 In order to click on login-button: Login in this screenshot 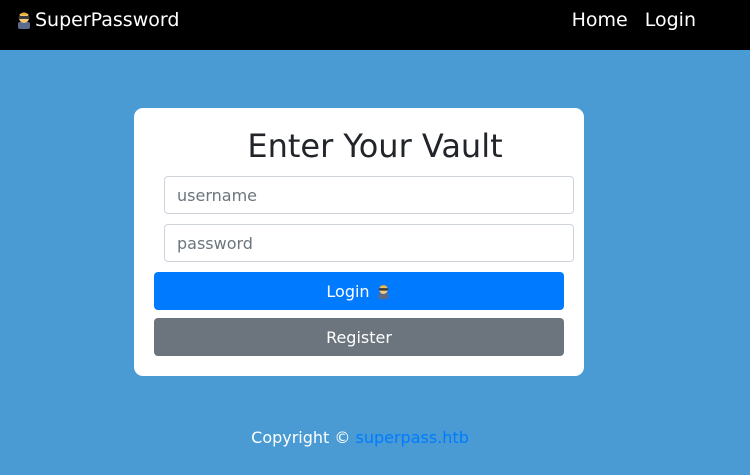, I will do `click(359, 291)`.